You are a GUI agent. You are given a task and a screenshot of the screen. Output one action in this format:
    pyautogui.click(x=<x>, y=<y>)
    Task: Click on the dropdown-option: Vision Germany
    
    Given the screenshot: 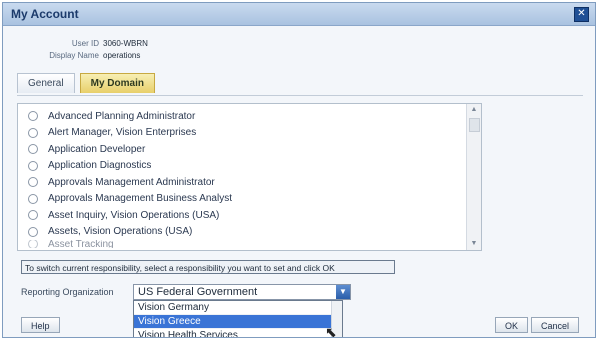 What is the action you would take?
    pyautogui.click(x=238, y=308)
    